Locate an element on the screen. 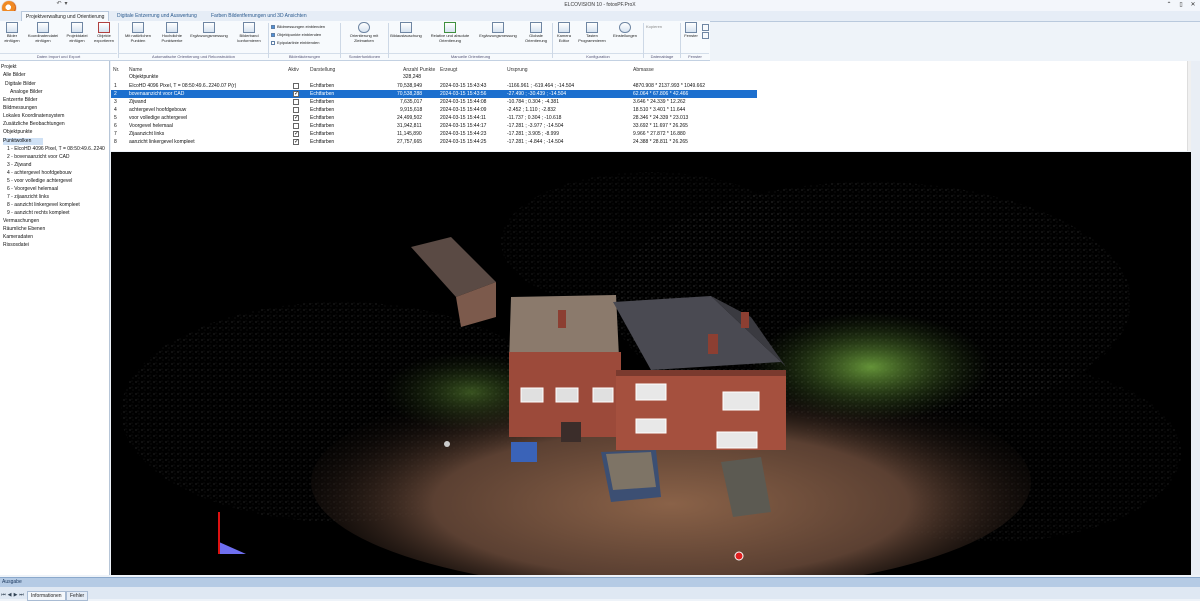 The image size is (1200, 601). kamera-editor-button: Kamera Editor is located at coordinates (564, 37).